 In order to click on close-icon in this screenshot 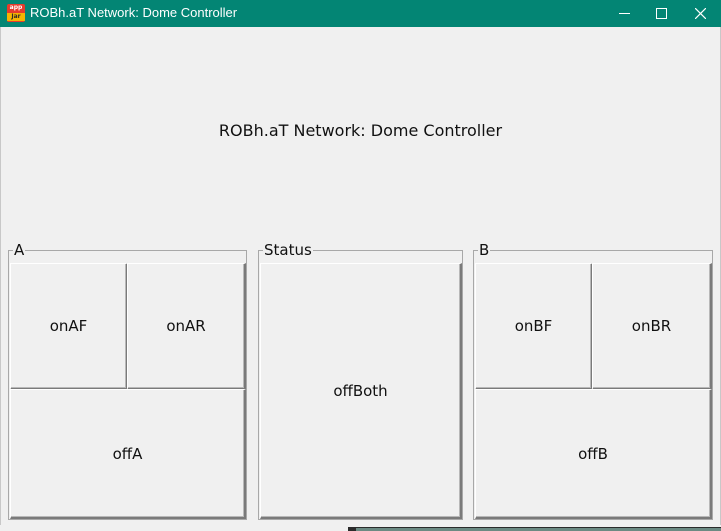, I will do `click(700, 13)`.